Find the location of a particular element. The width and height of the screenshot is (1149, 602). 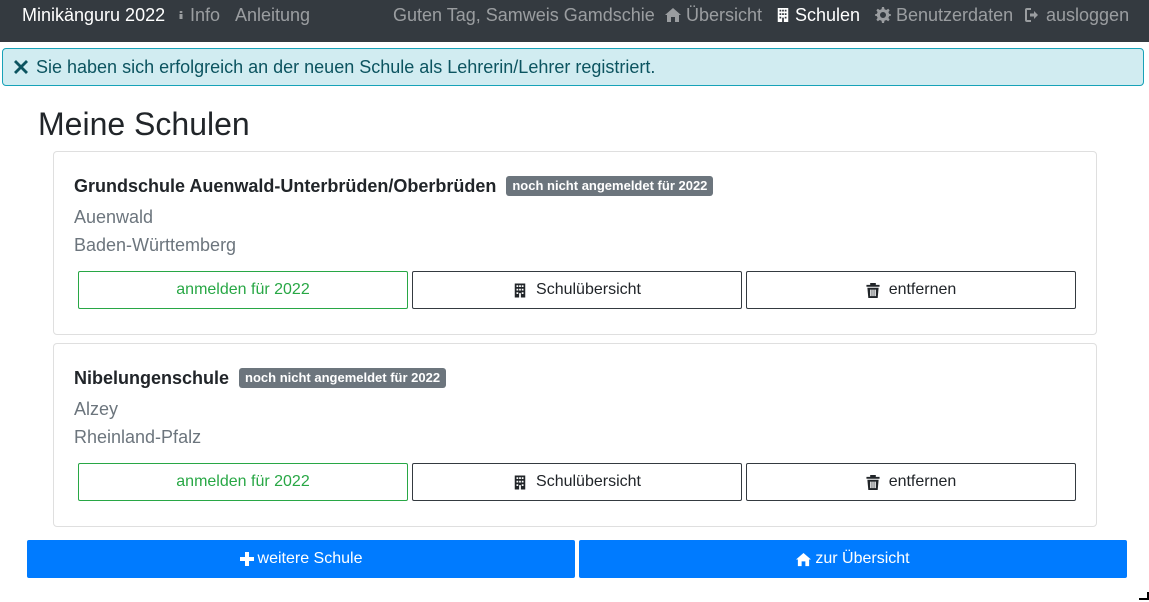

resize-handle is located at coordinates (1144, 596).